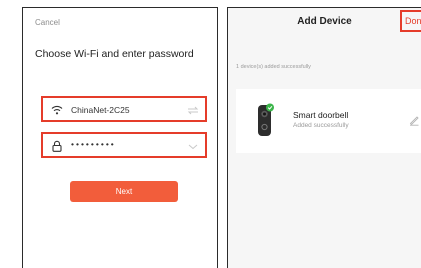  Describe the element at coordinates (124, 145) in the screenshot. I see `password-field: •••••••••` at that location.